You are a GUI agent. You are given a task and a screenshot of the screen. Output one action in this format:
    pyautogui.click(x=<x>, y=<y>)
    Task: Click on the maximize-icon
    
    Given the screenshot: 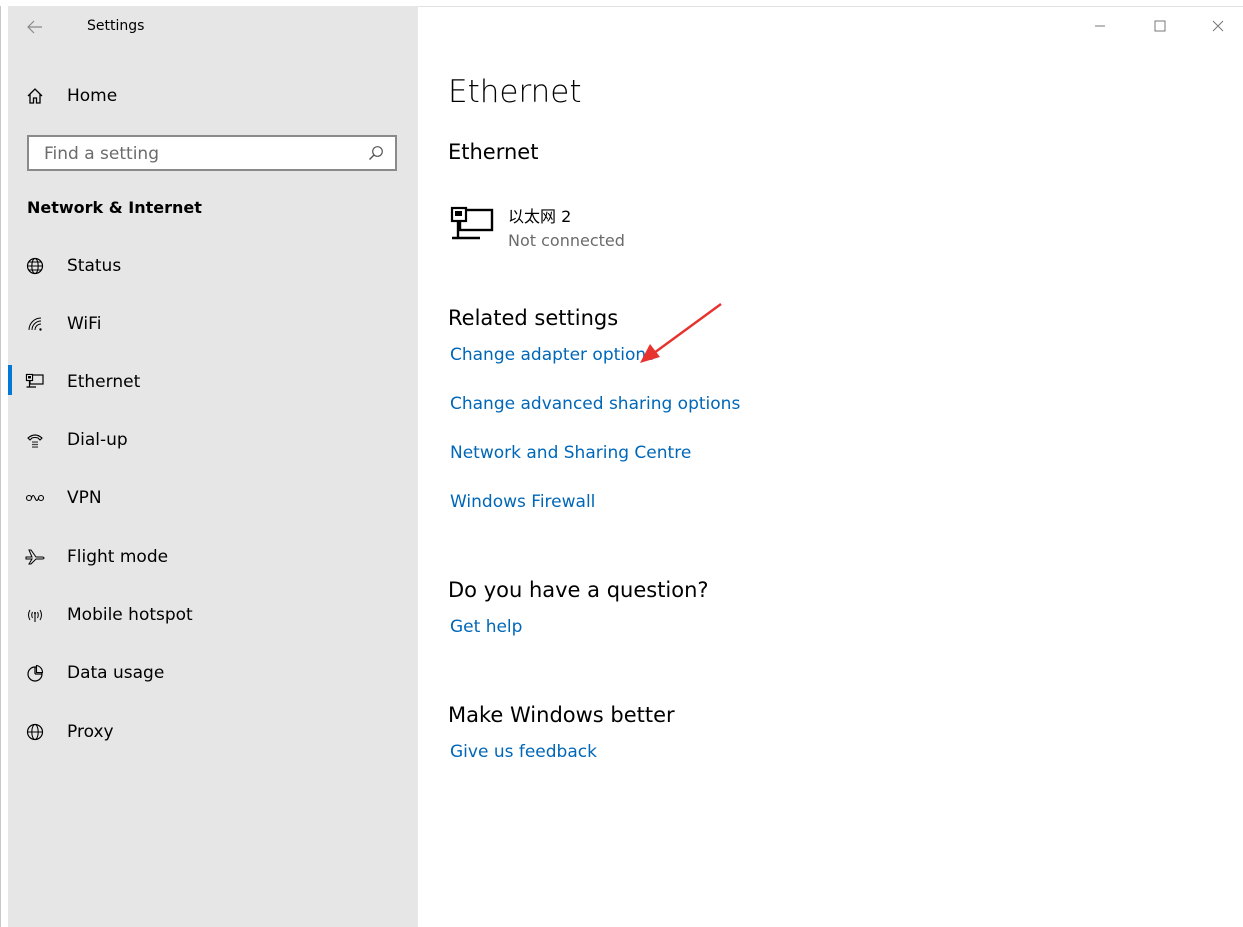 What is the action you would take?
    pyautogui.click(x=1160, y=26)
    